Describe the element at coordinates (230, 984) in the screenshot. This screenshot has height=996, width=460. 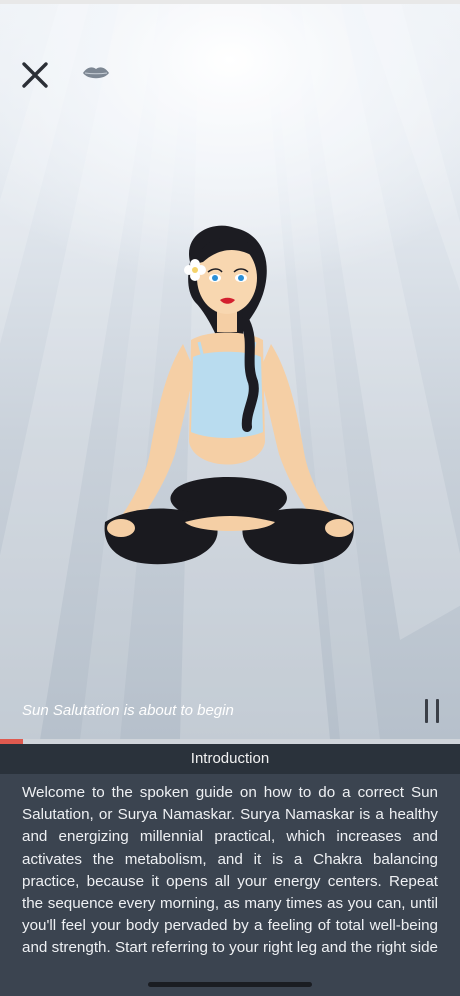
I see `home-indicator` at that location.